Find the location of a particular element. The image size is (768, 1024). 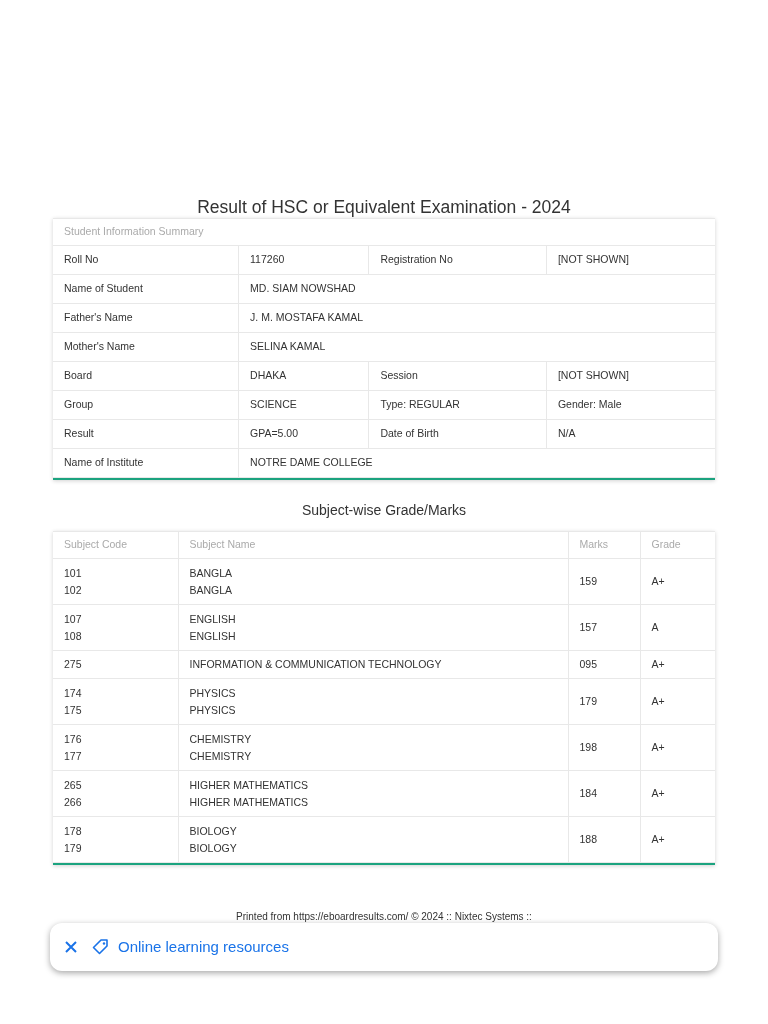

marks-cell: 095 is located at coordinates (604, 664).